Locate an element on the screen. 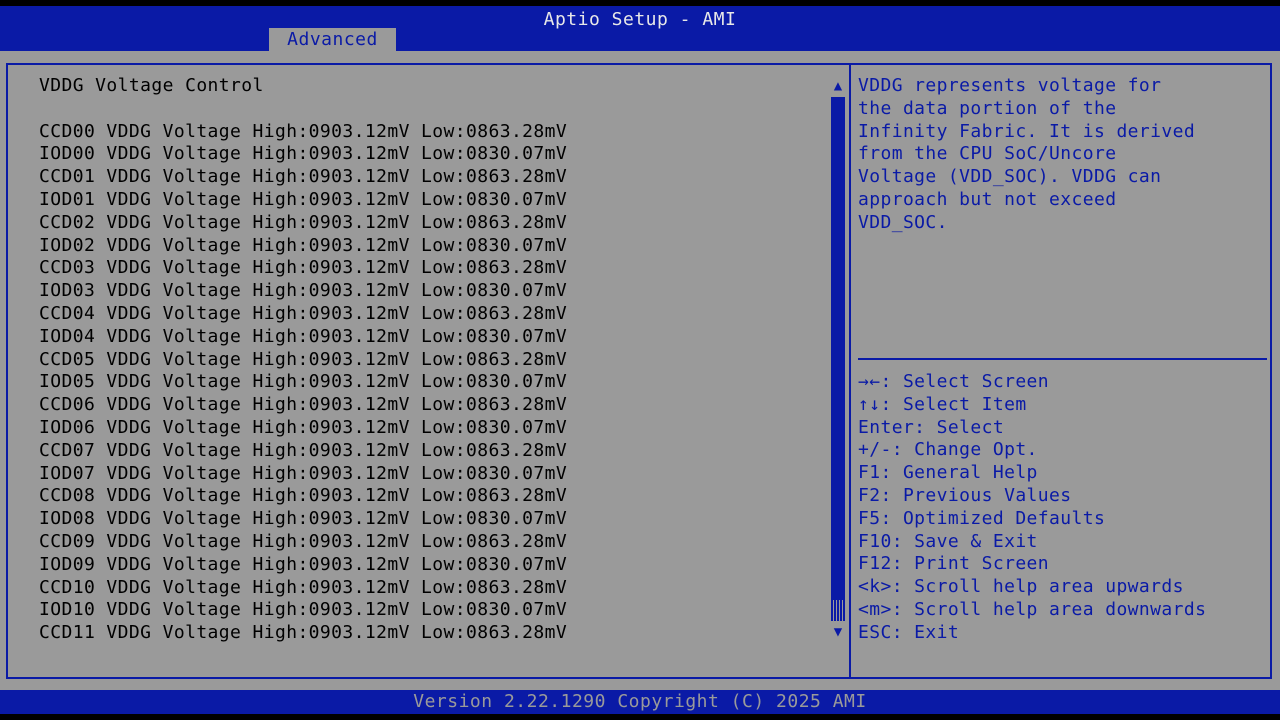 Image resolution: width=1280 pixels, height=720 pixels. key-hint-f2: F2: Previous Values is located at coordinates (965, 495).